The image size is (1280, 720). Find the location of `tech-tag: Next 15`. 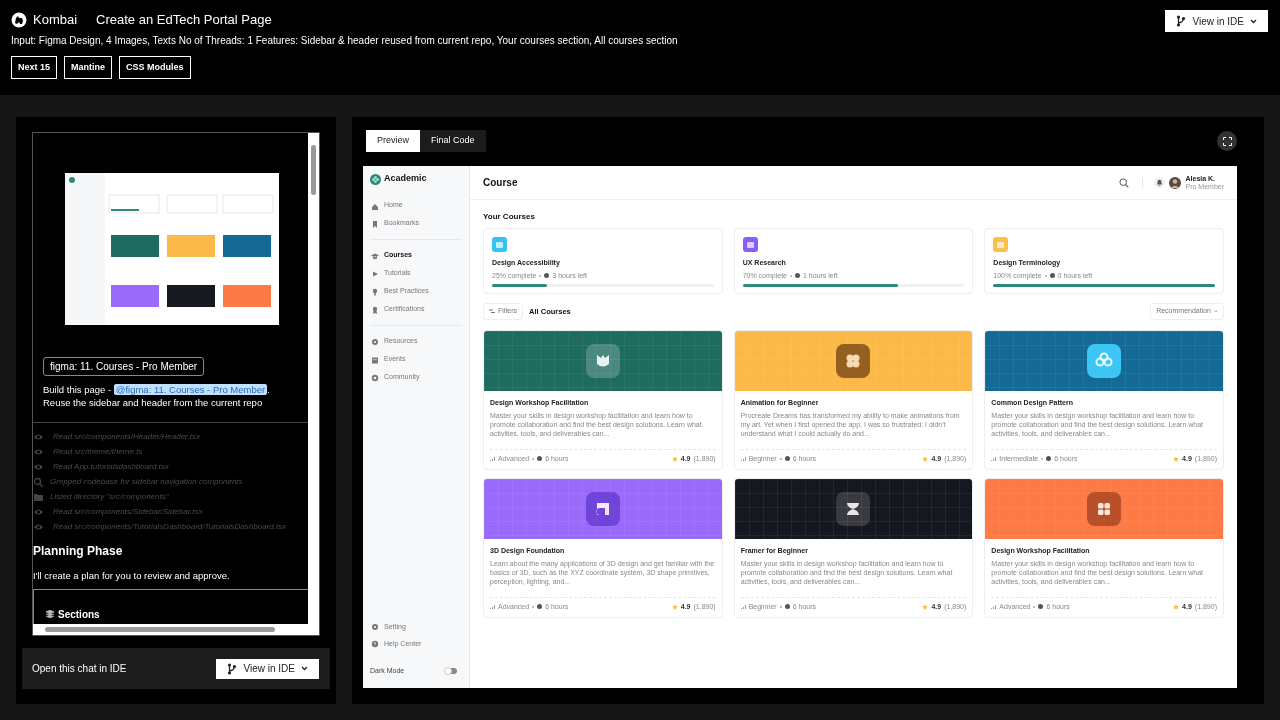

tech-tag: Next 15 is located at coordinates (34, 67).